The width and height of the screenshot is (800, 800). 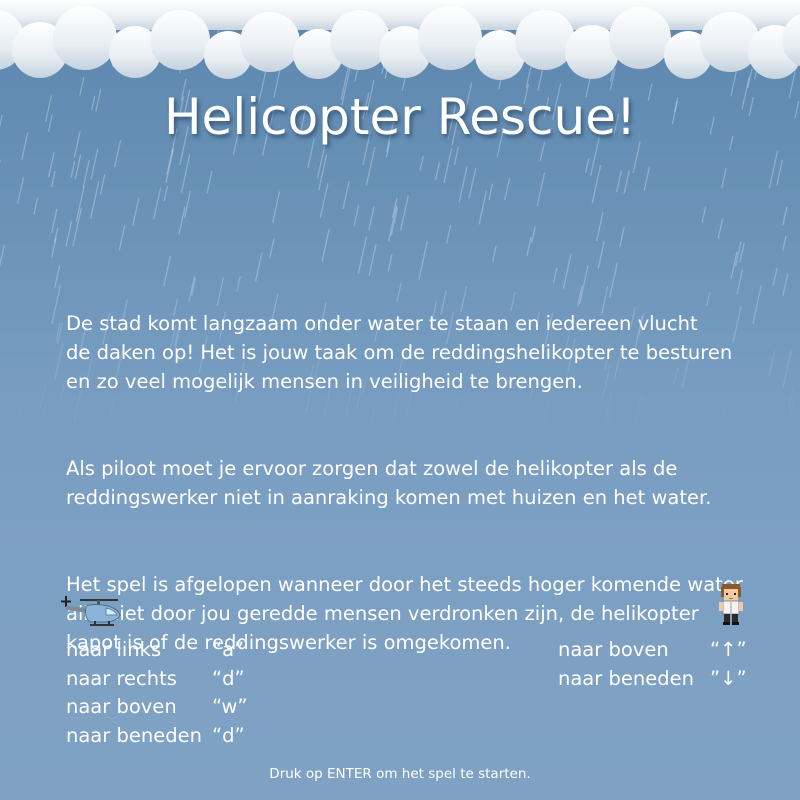 What do you see at coordinates (728, 678) in the screenshot?
I see `control-key: ”↓”` at bounding box center [728, 678].